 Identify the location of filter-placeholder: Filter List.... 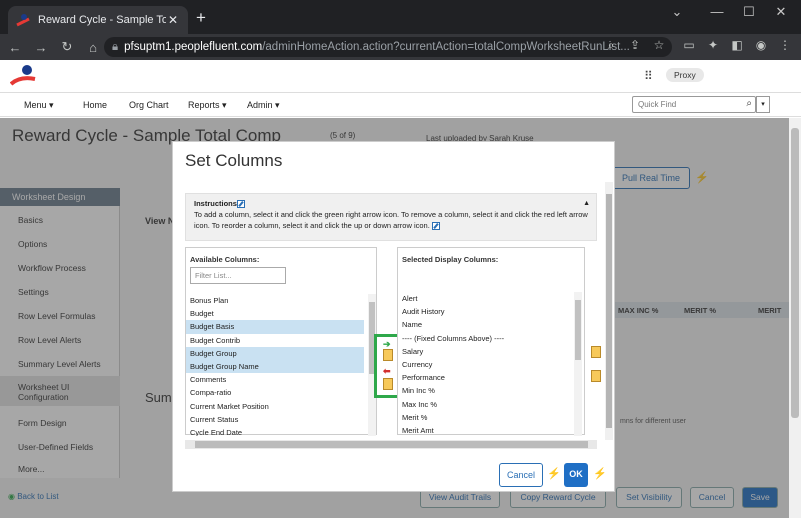
(213, 275).